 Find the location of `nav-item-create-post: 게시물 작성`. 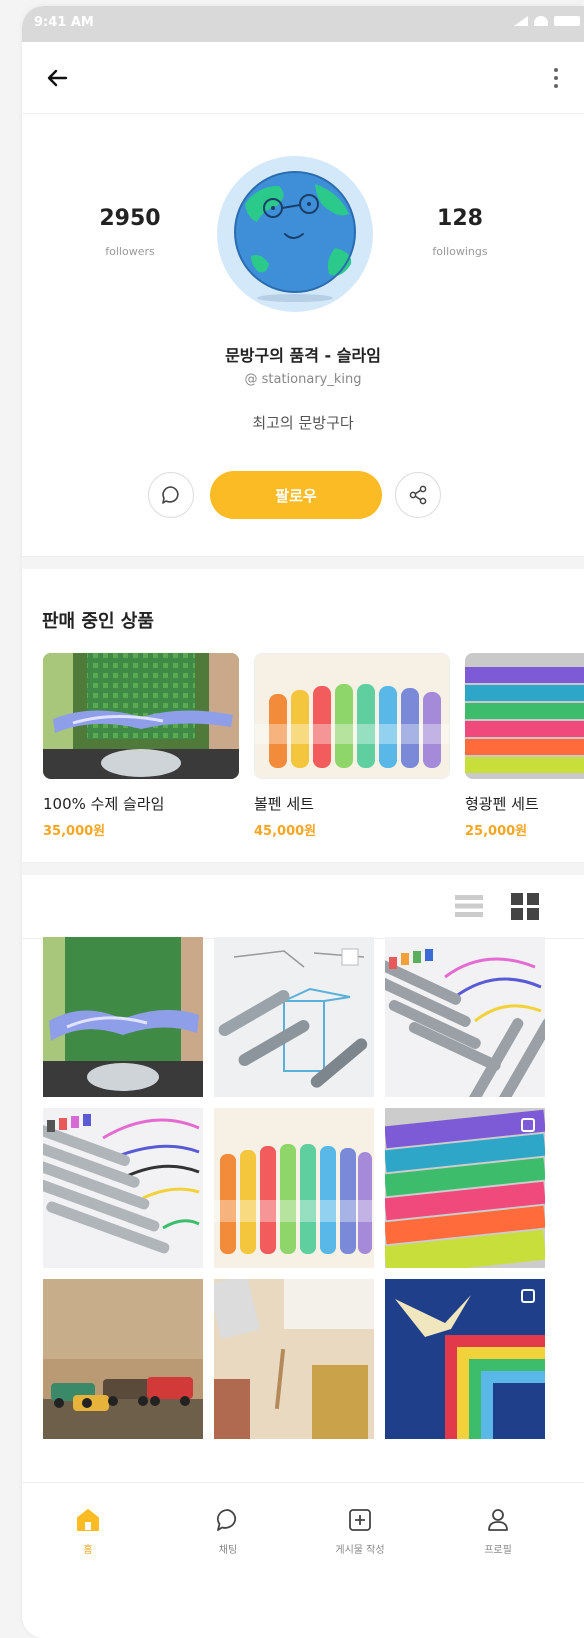

nav-item-create-post: 게시물 작성 is located at coordinates (360, 1523).